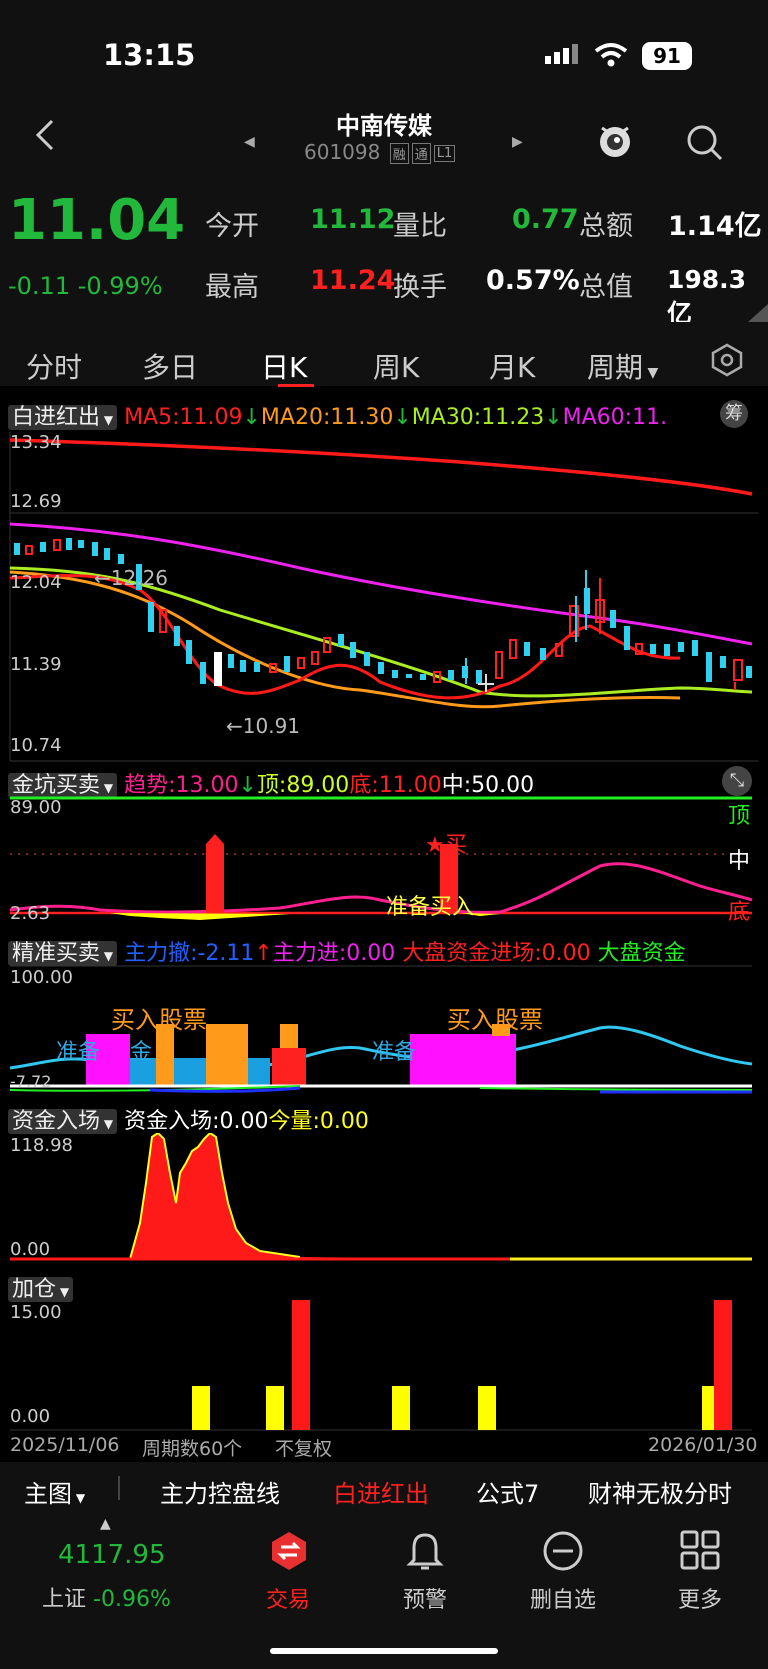 The height and width of the screenshot is (1669, 768). What do you see at coordinates (705, 145) in the screenshot?
I see `search-icon` at bounding box center [705, 145].